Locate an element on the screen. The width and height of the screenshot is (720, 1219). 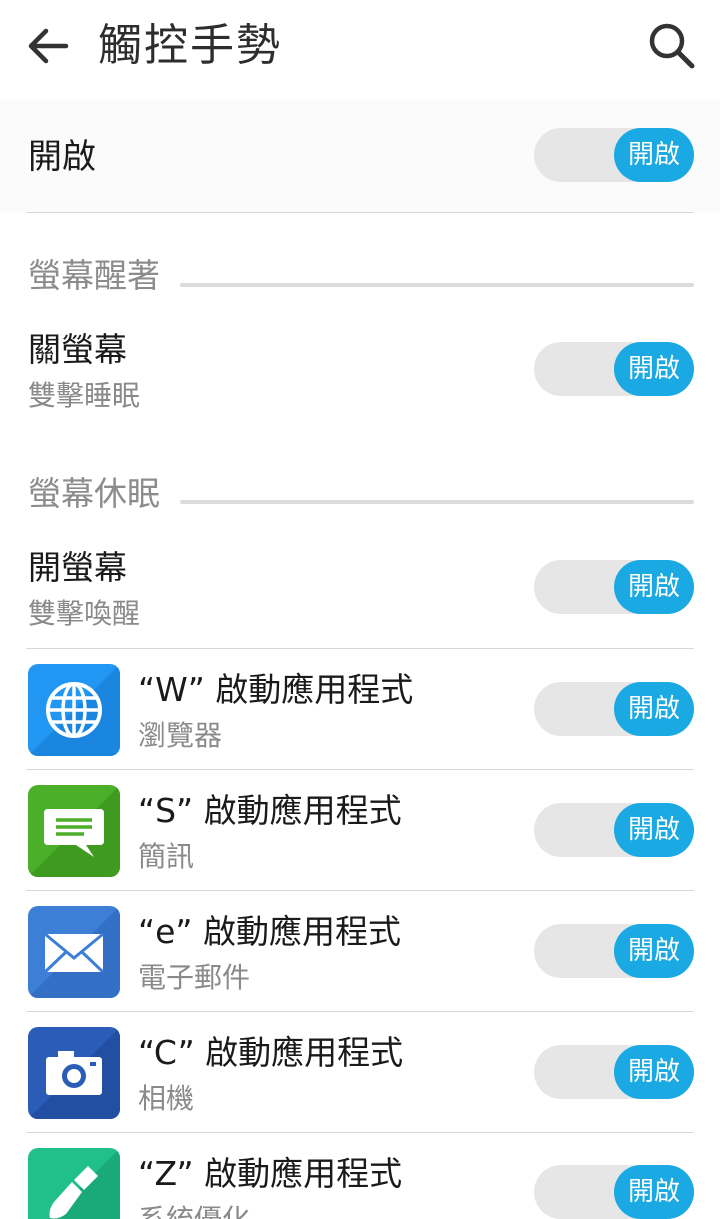
toggle-gesture-s: 開啟 is located at coordinates (614, 830).